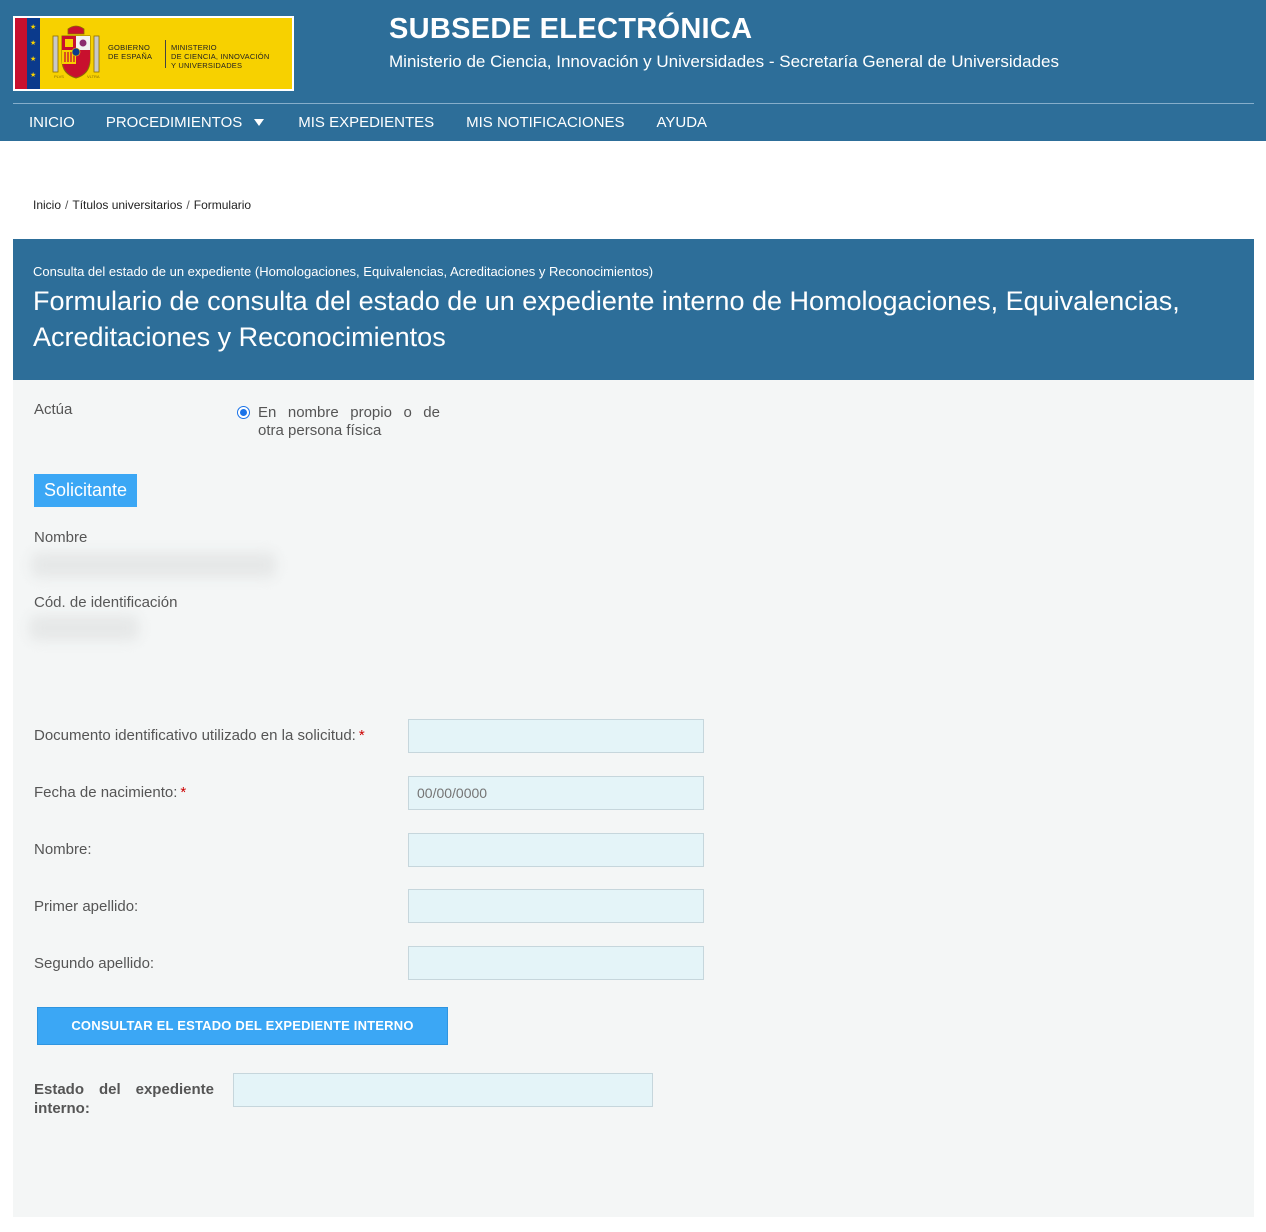  I want to click on primer-apellido-input, so click(556, 906).